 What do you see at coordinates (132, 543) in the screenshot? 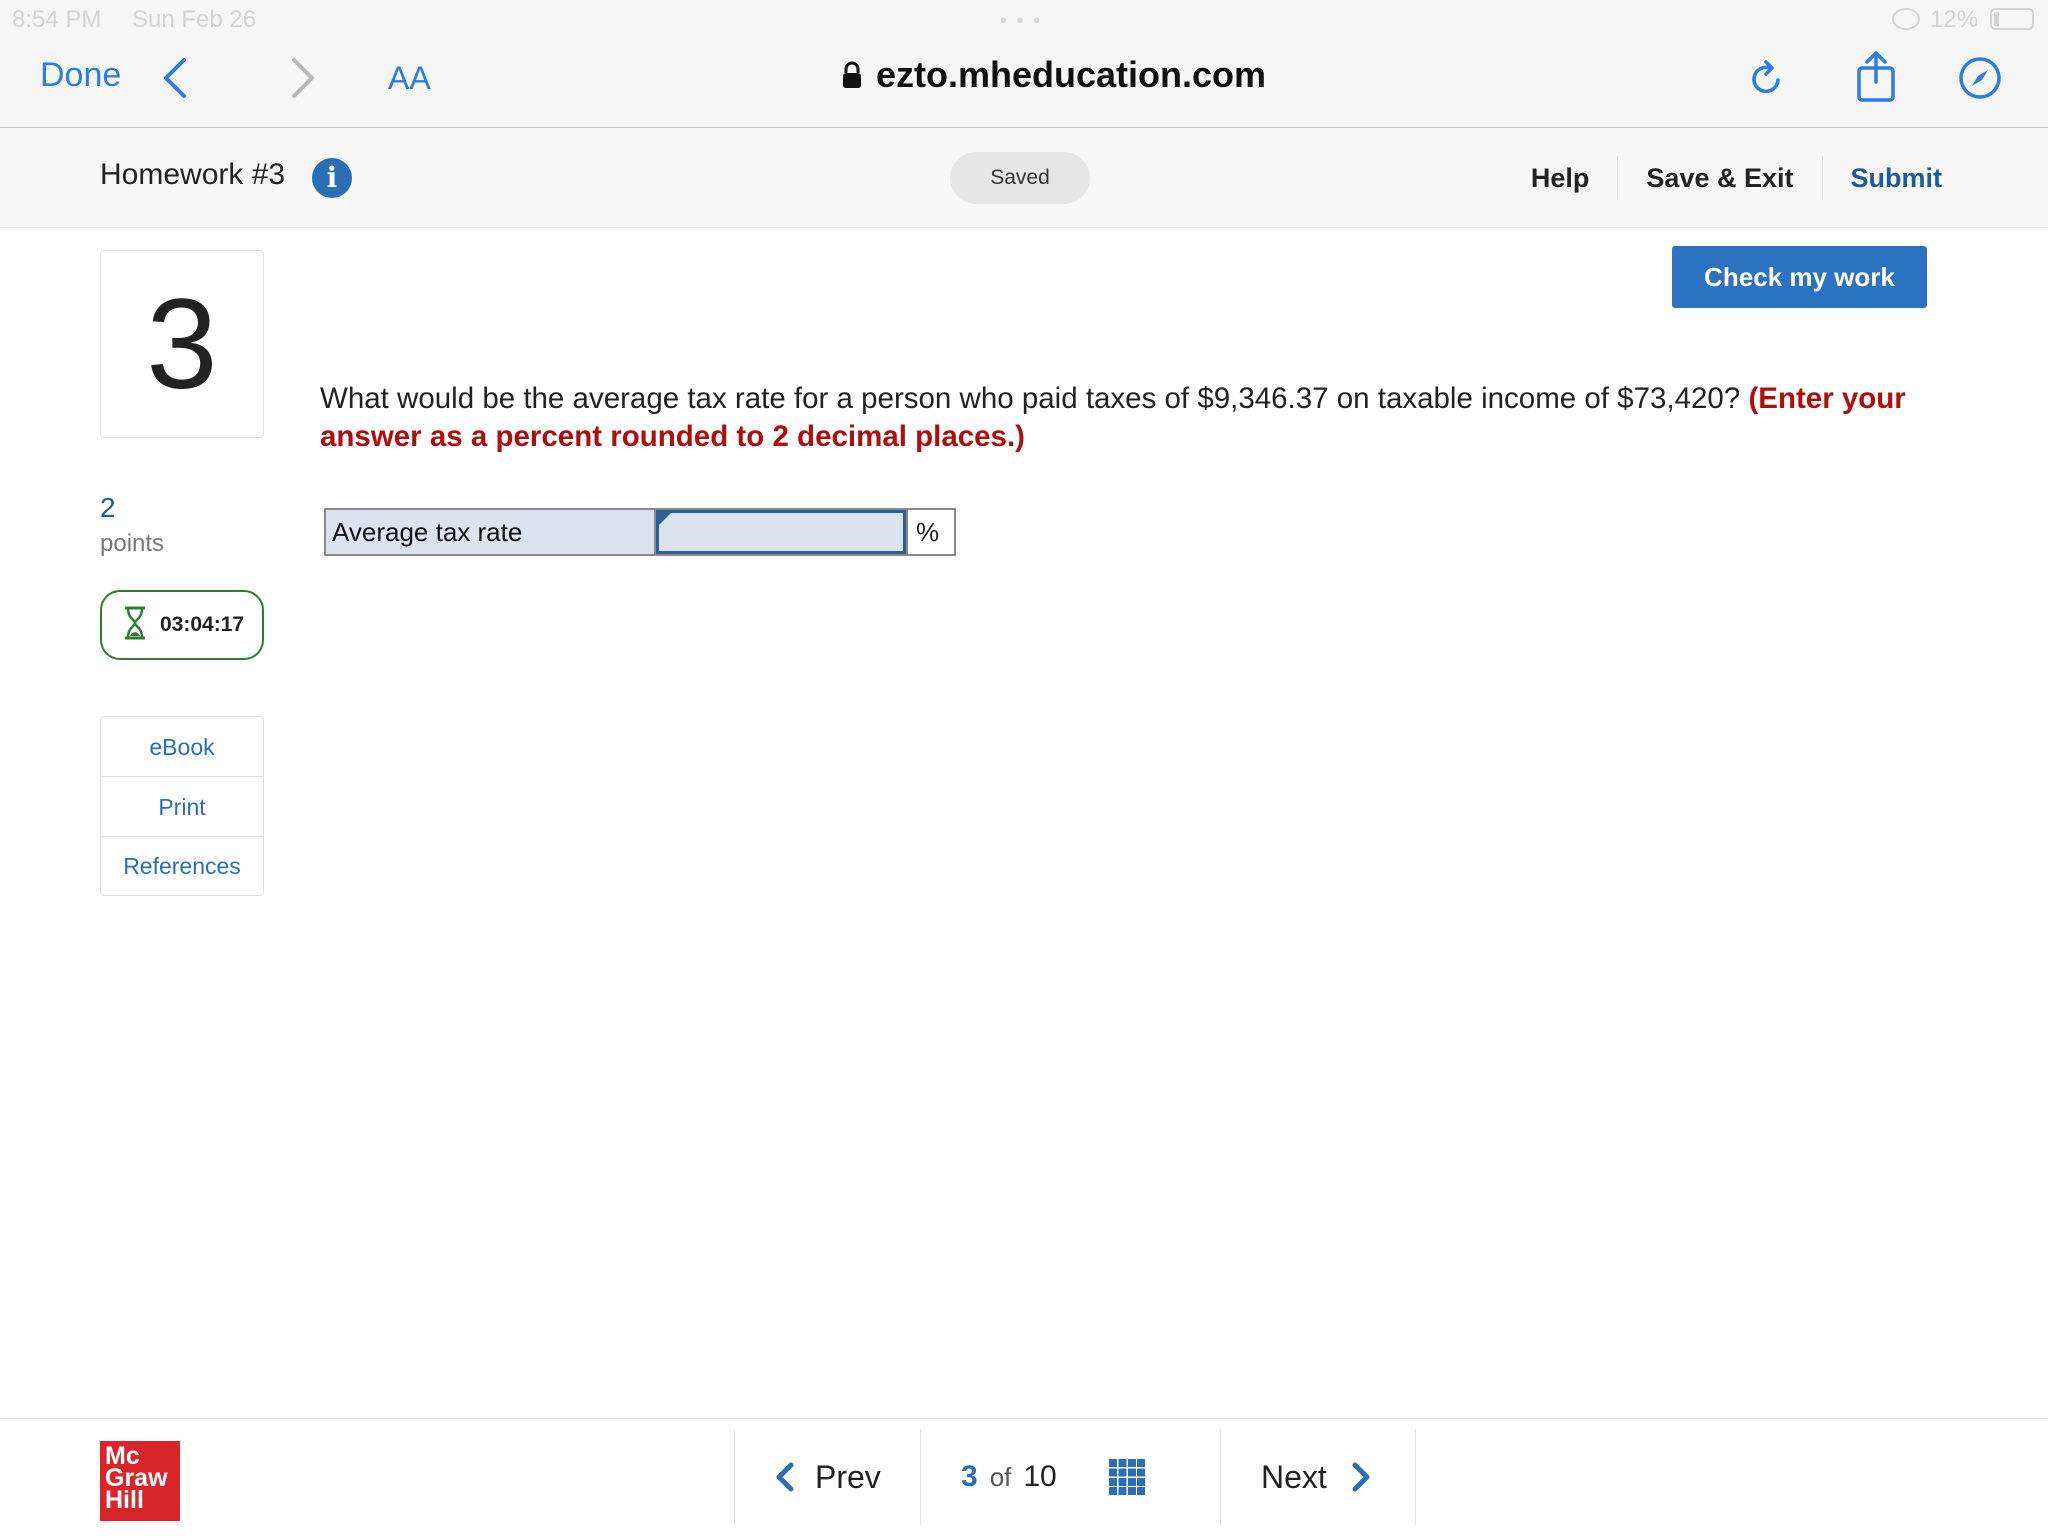
I see `points-label: points` at bounding box center [132, 543].